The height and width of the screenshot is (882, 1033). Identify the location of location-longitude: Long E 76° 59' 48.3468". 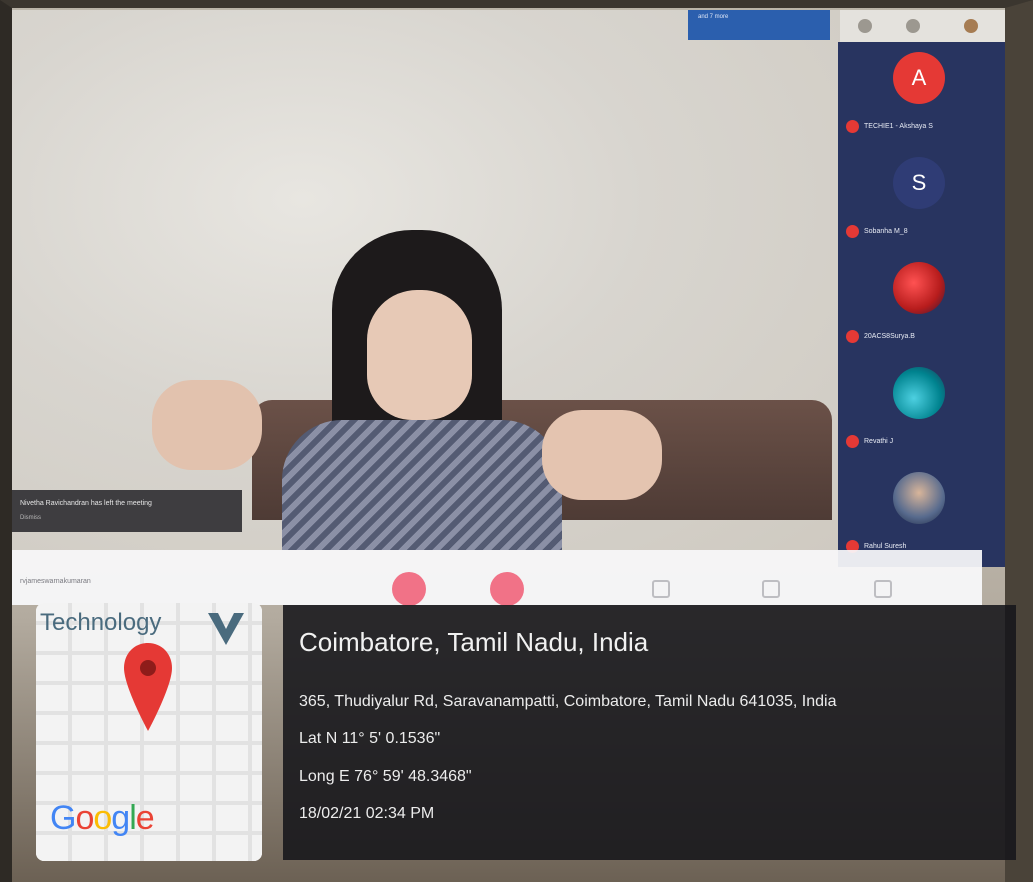
(385, 776).